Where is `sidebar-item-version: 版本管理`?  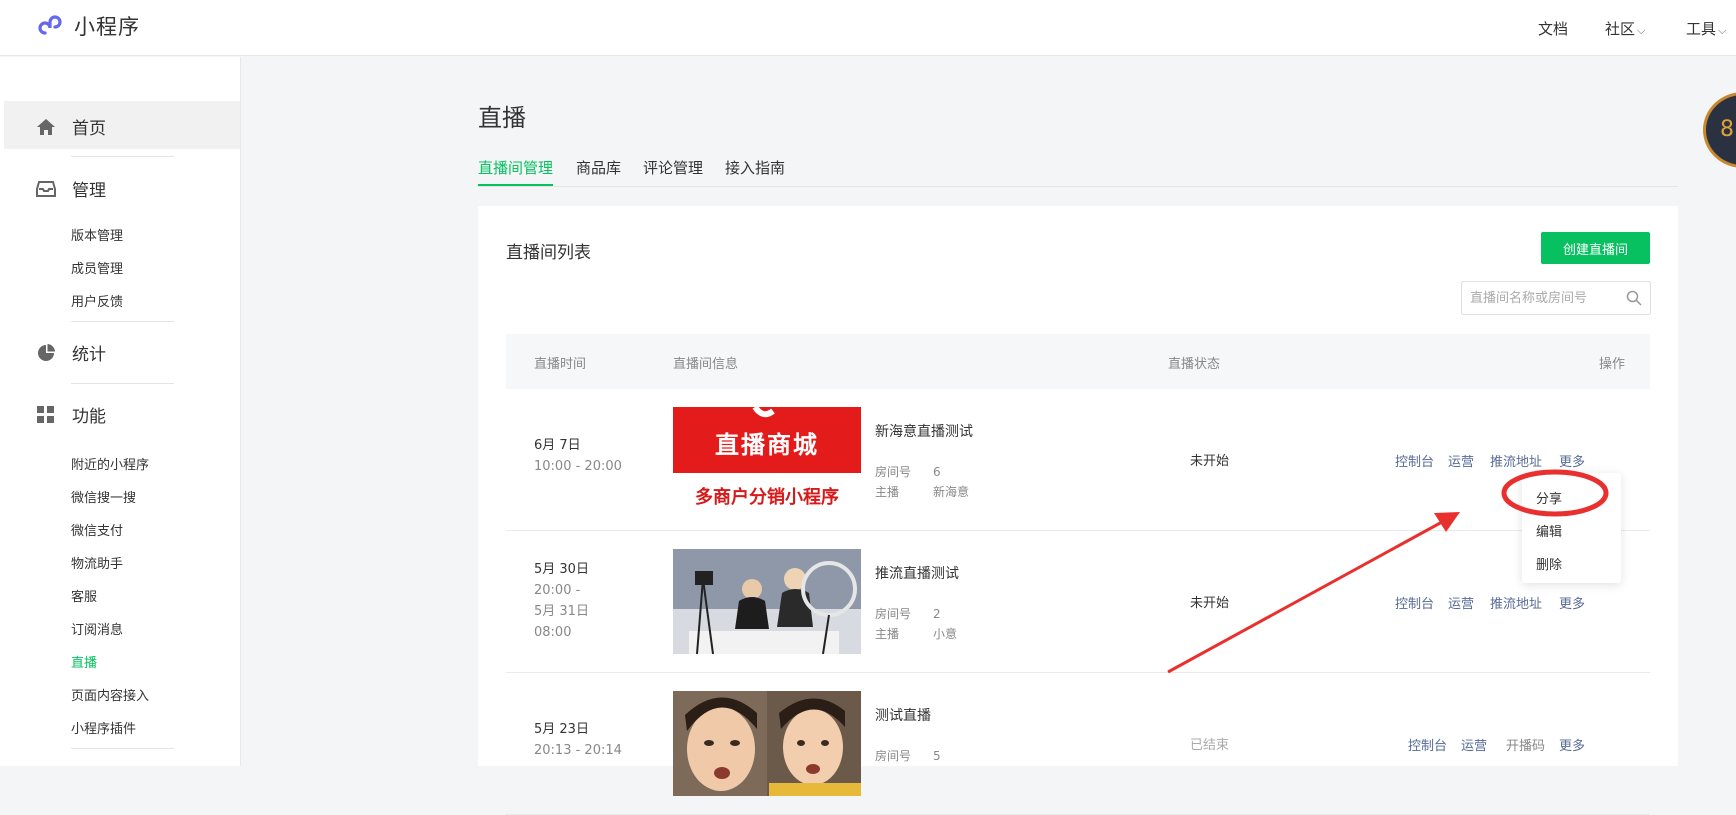
sidebar-item-version: 版本管理 is located at coordinates (97, 234).